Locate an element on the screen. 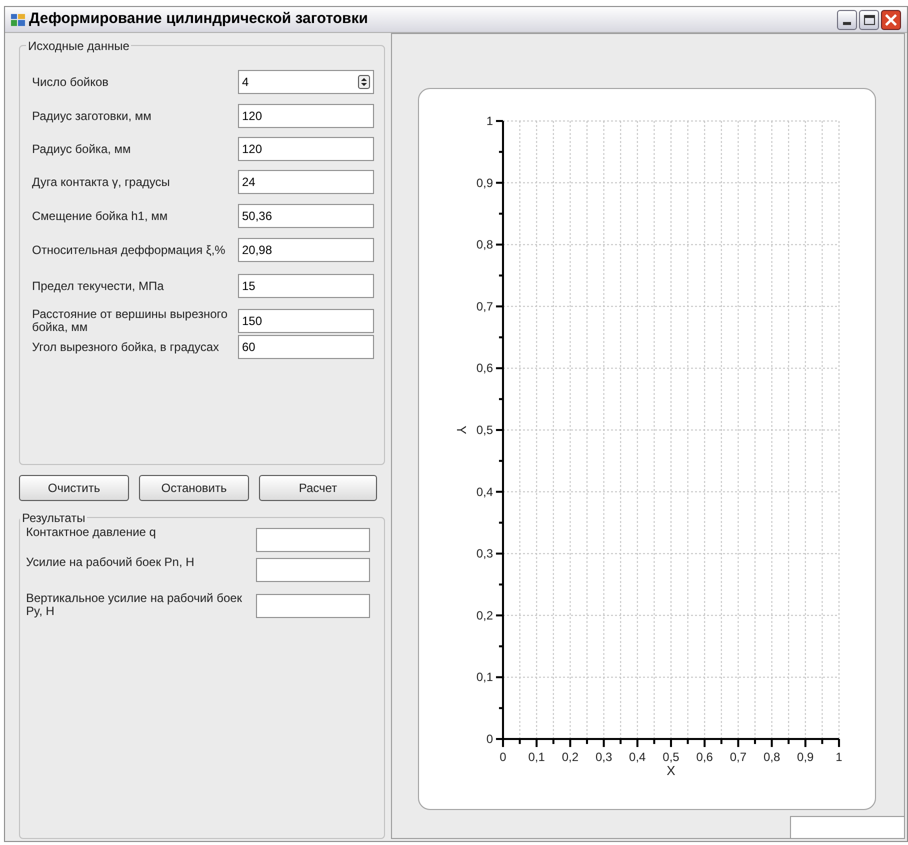 The image size is (908, 845). action-button: Очистить is located at coordinates (74, 488).